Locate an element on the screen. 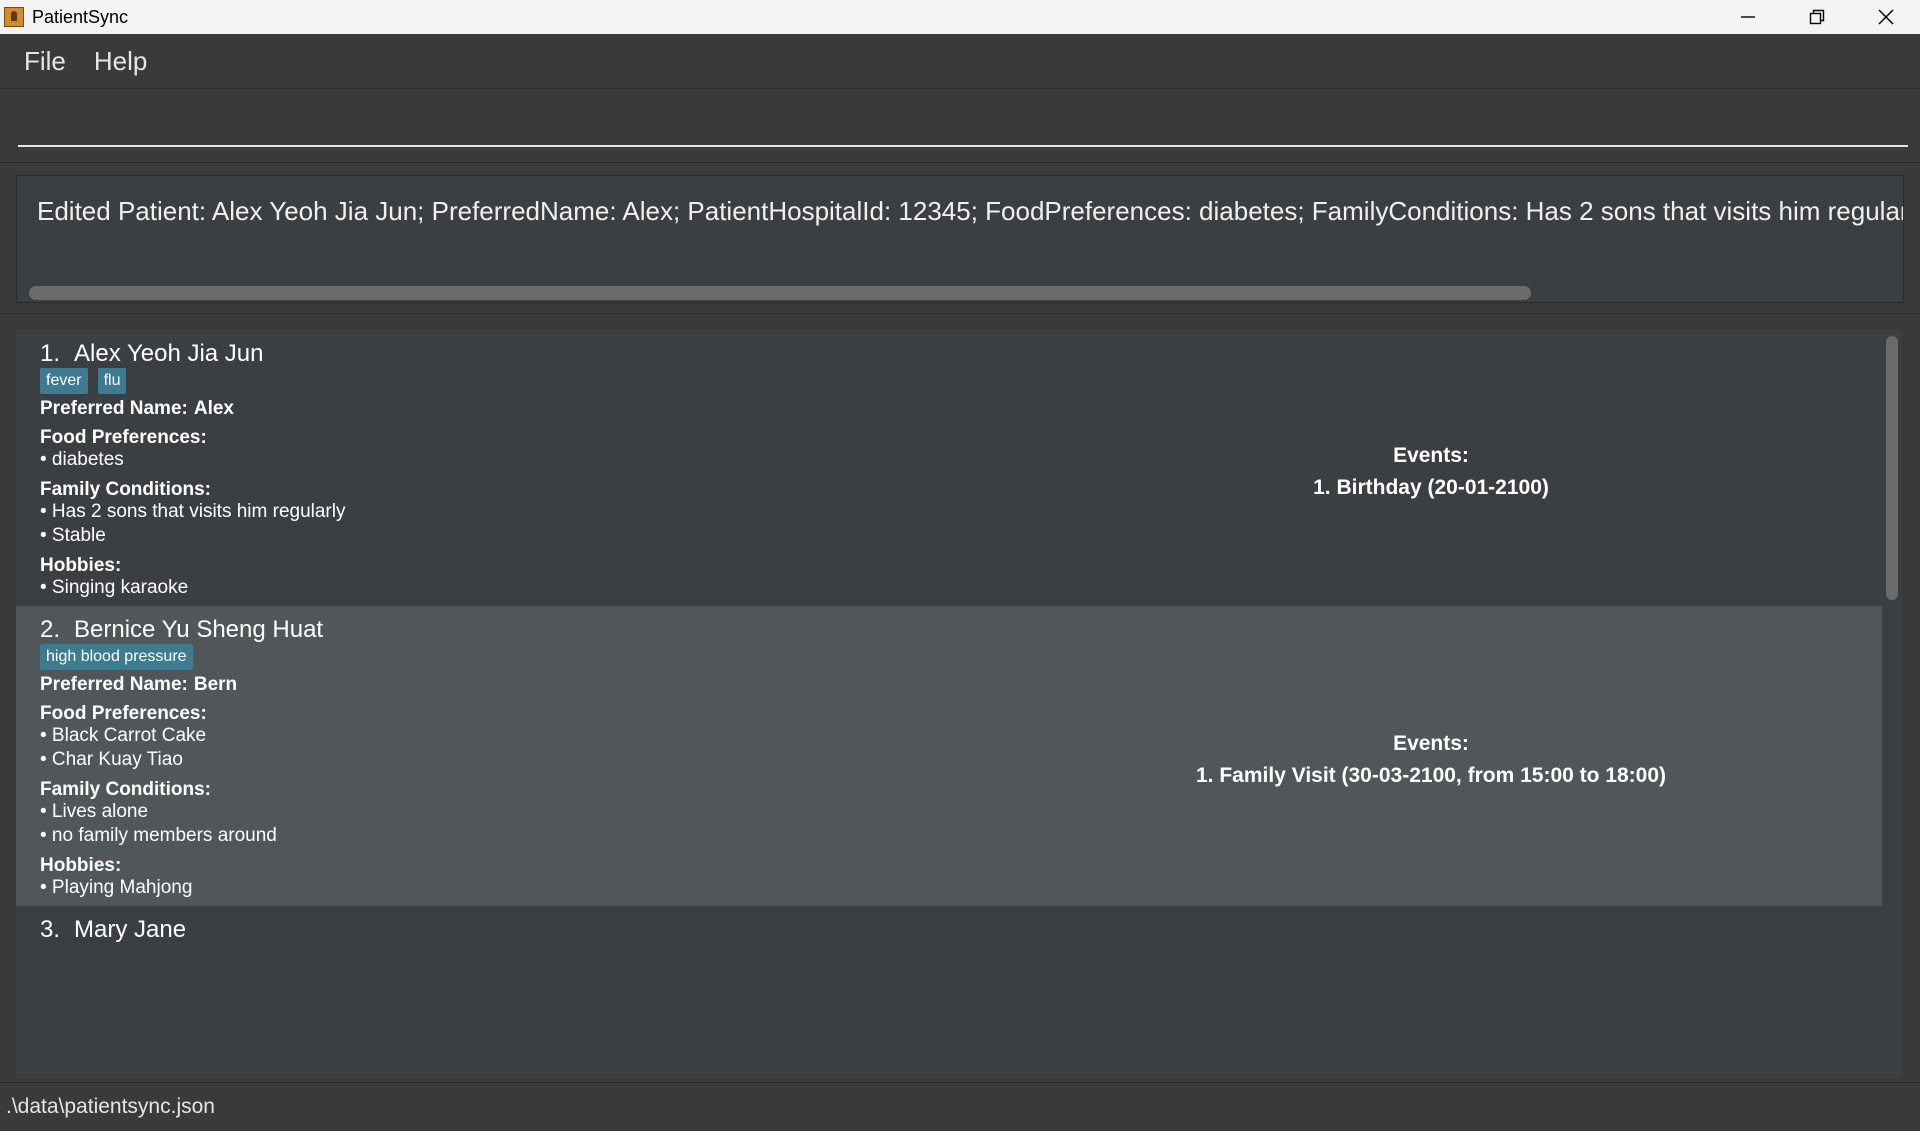 This screenshot has width=1920, height=1131. hobby-item: • Singing karaoke is located at coordinates (114, 587).